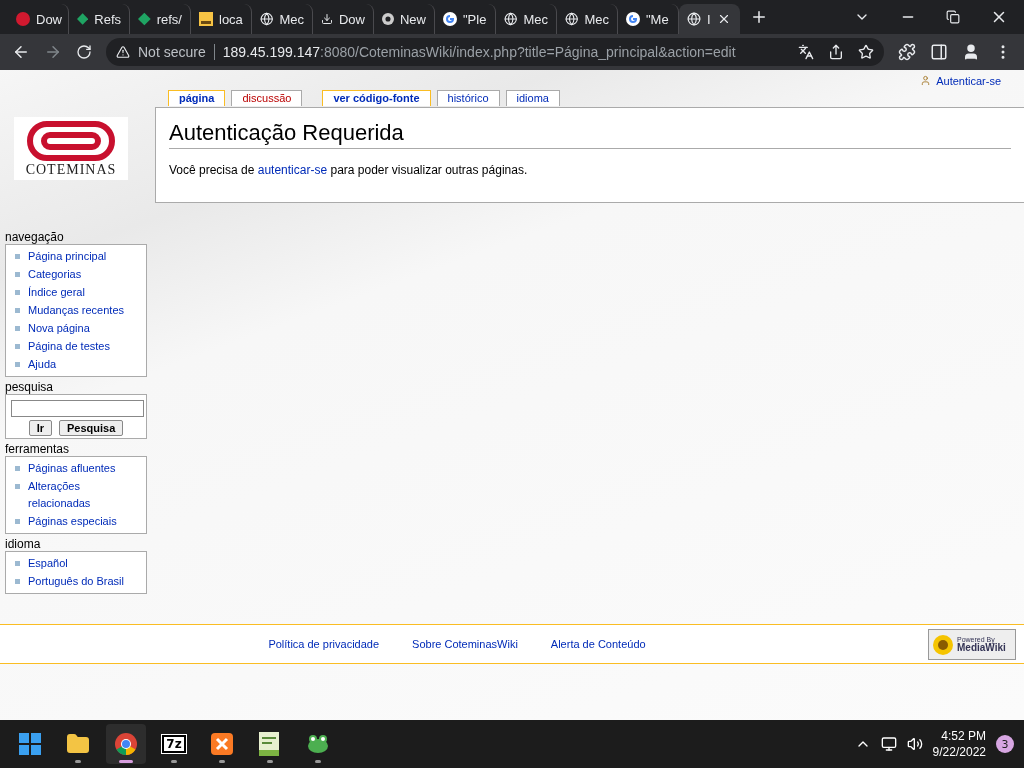 The image size is (1024, 768). What do you see at coordinates (42, 364) in the screenshot?
I see `sidebar-link: Ajuda` at bounding box center [42, 364].